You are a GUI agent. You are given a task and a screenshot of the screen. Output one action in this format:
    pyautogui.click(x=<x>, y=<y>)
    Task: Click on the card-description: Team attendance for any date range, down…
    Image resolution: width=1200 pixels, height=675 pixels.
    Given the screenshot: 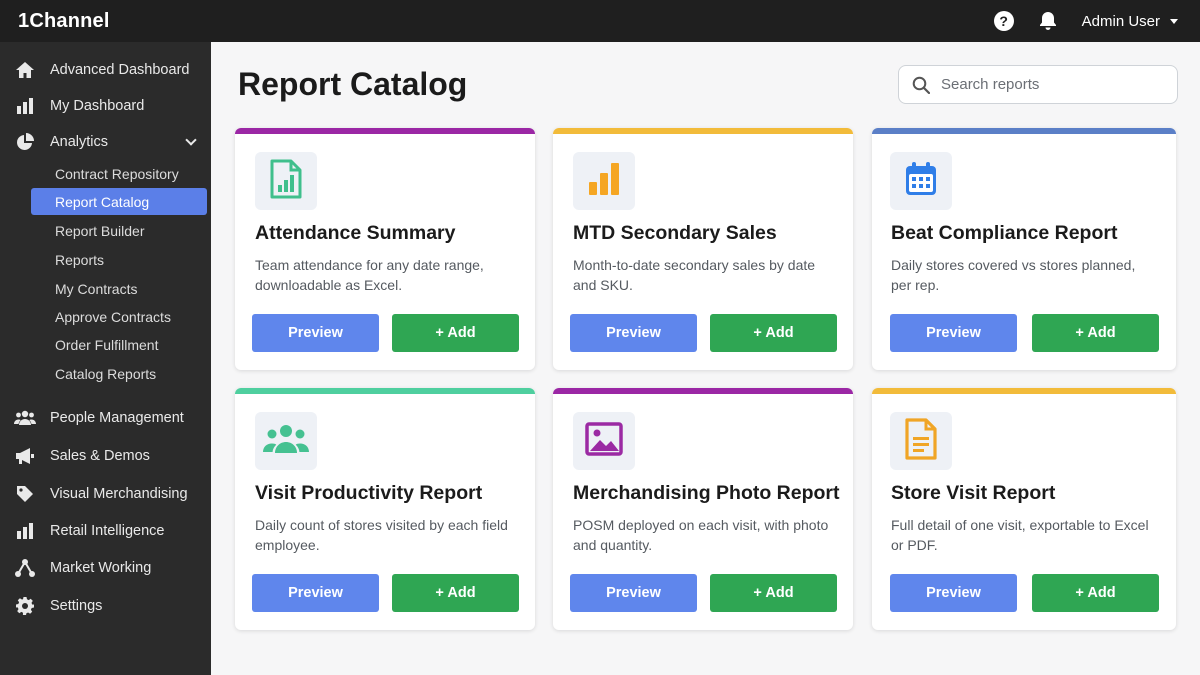 What is the action you would take?
    pyautogui.click(x=369, y=275)
    